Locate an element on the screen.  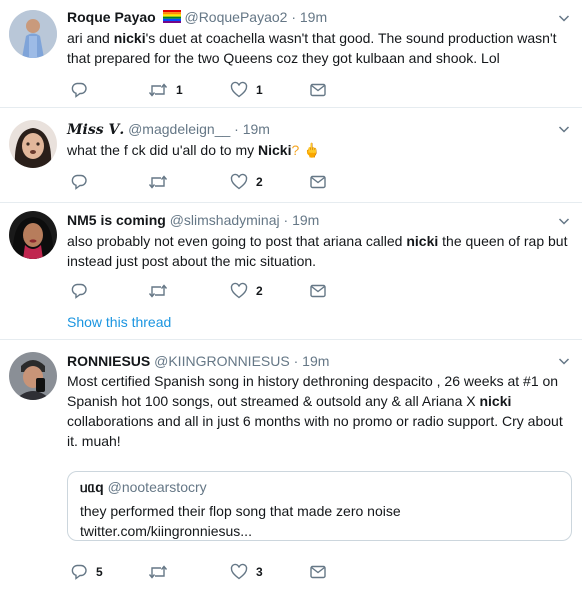
like-button: 1 is located at coordinates (246, 90).